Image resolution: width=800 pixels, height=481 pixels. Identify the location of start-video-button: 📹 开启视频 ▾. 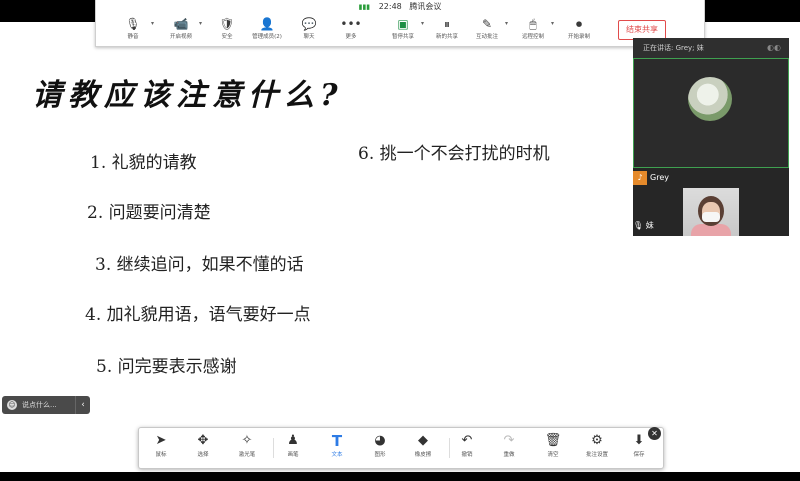
(181, 31).